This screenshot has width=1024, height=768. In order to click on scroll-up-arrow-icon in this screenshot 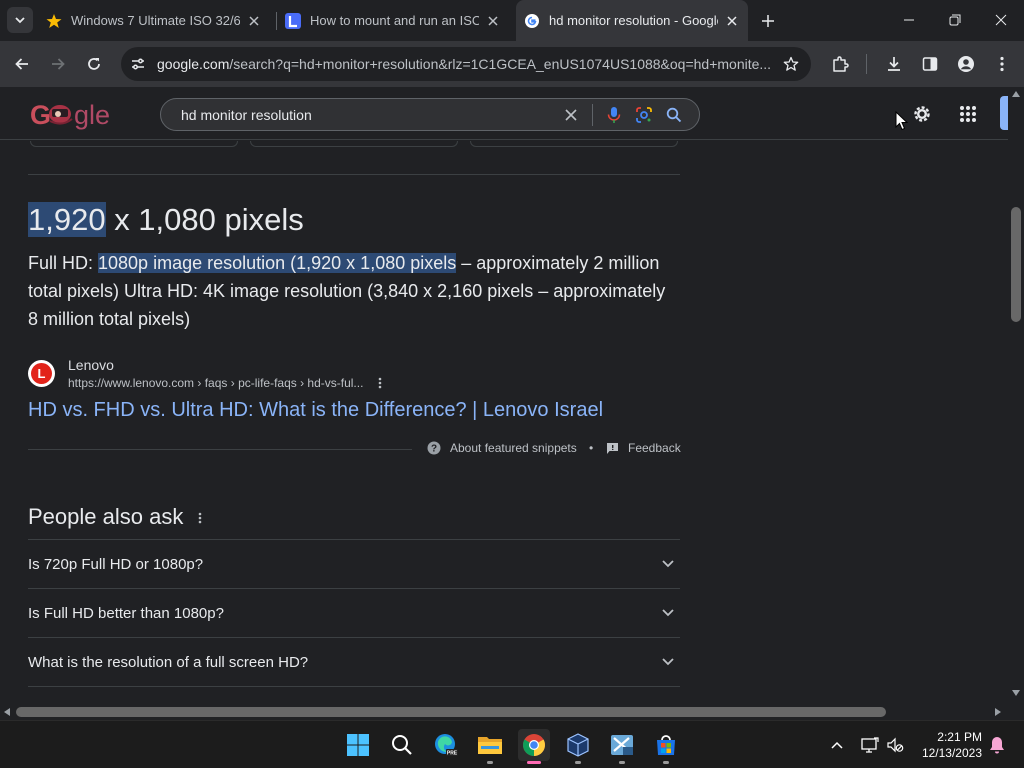, I will do `click(1016, 94)`.